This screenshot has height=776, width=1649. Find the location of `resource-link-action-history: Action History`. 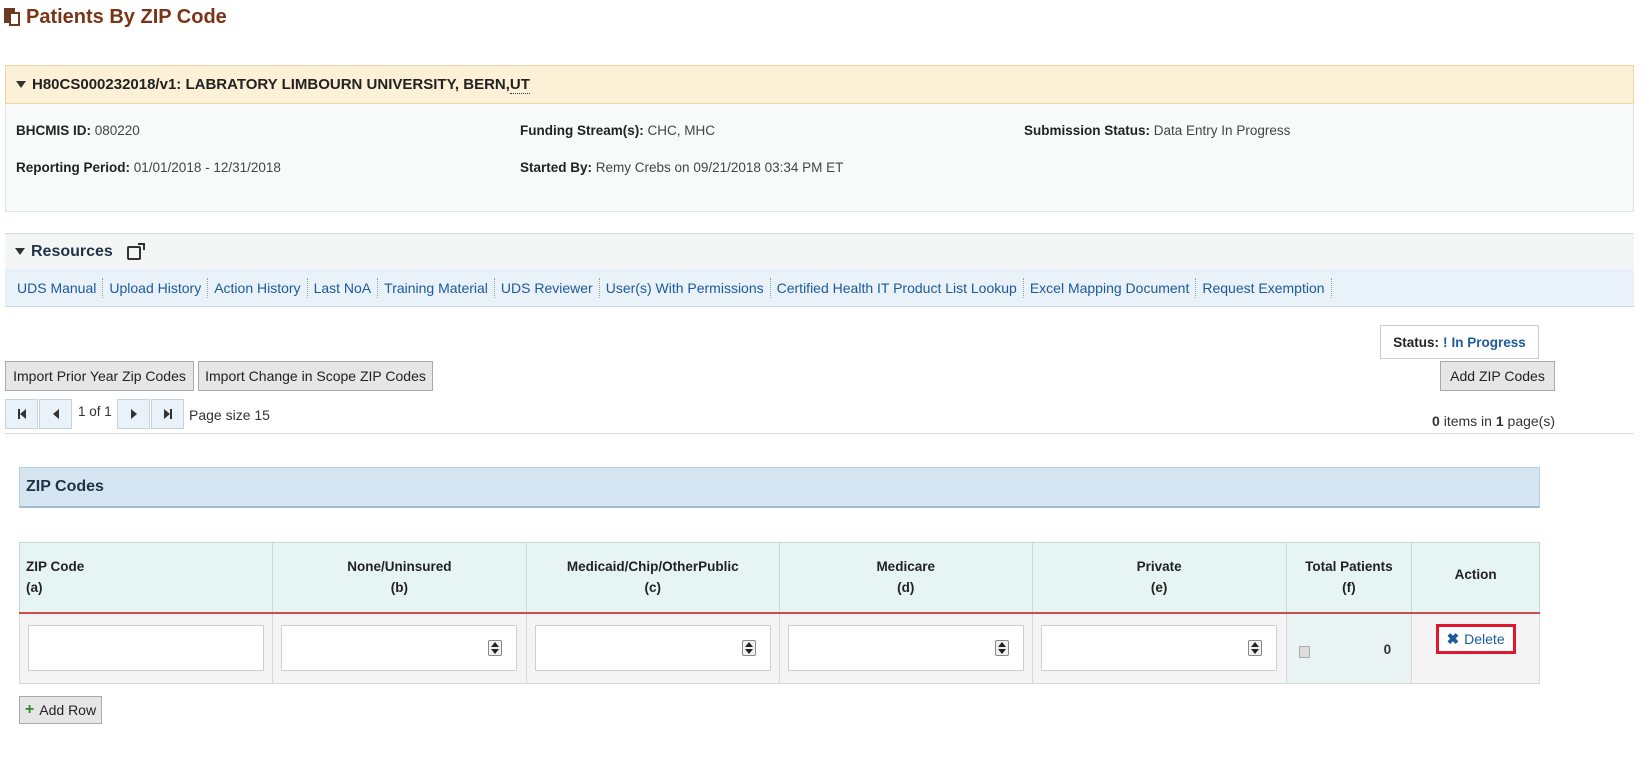

resource-link-action-history: Action History is located at coordinates (258, 287).